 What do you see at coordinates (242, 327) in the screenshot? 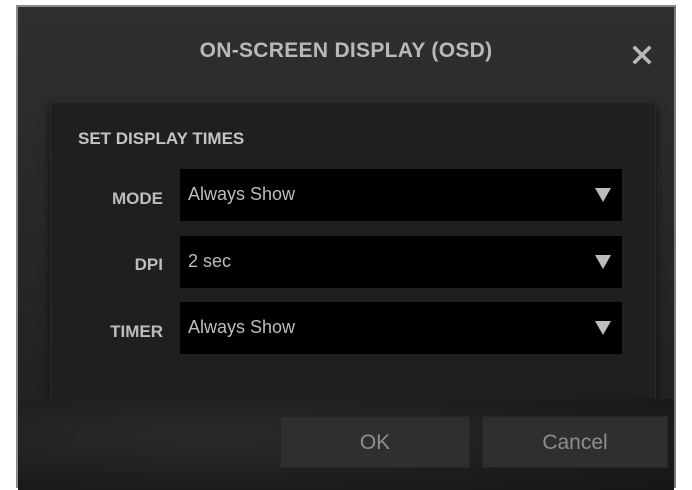
I see `timer-dropdown-value: Always Show` at bounding box center [242, 327].